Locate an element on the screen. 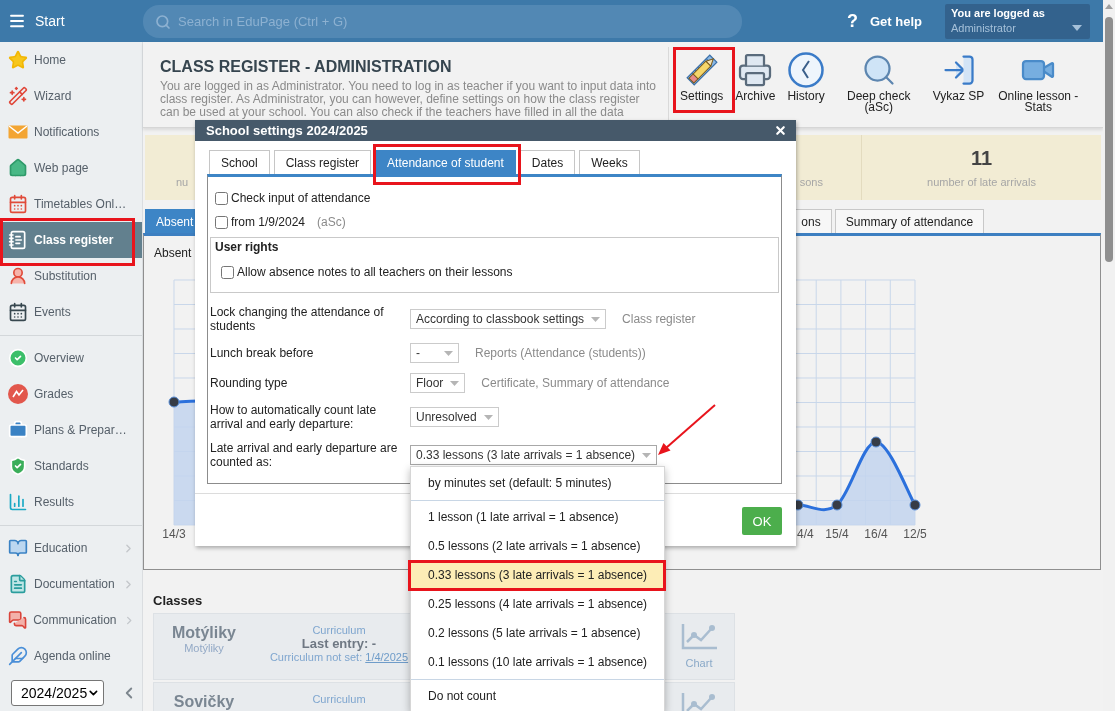  section-title: Classes is located at coordinates (178, 600).